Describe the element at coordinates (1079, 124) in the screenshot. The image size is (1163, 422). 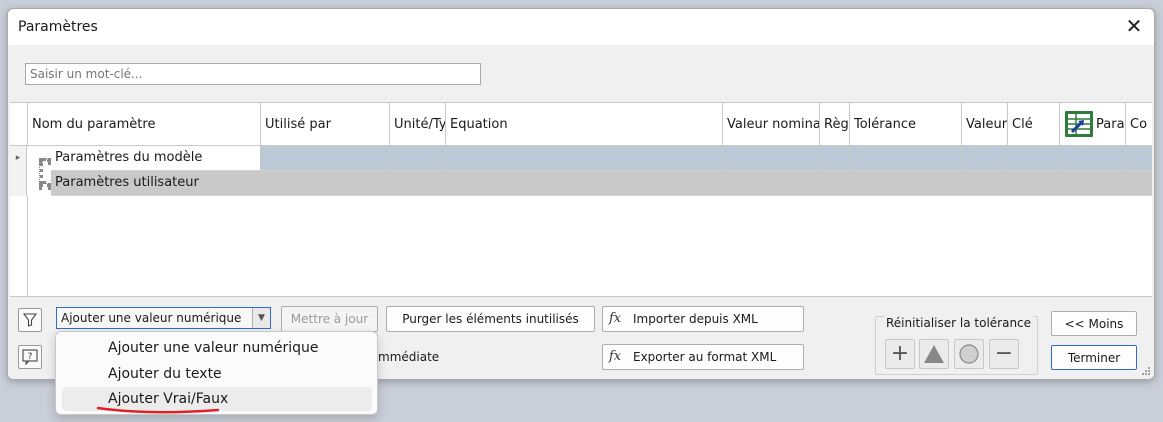
I see `spreadsheet-export-icon` at that location.